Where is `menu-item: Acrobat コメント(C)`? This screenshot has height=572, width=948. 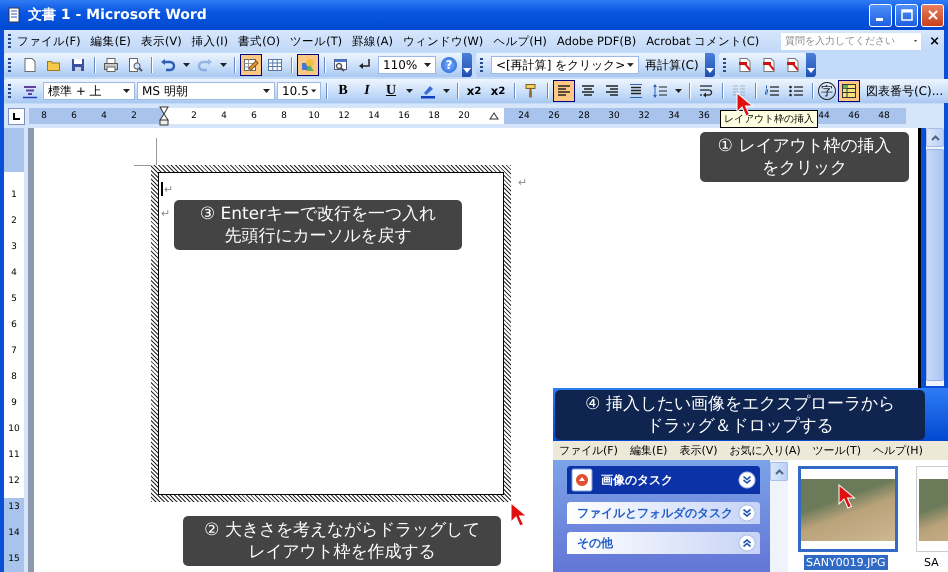 menu-item: Acrobat コメント(C) is located at coordinates (703, 41).